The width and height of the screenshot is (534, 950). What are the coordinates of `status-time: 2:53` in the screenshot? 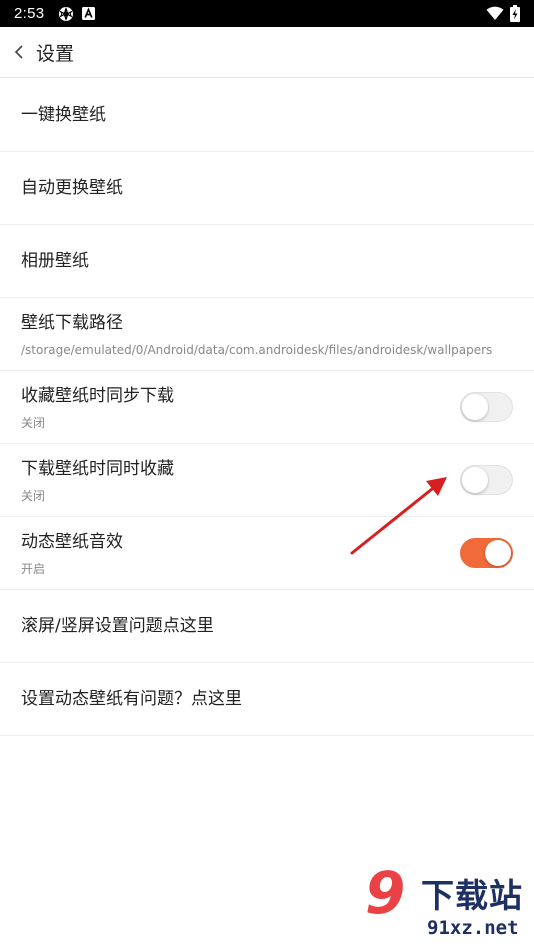 It's located at (29, 13).